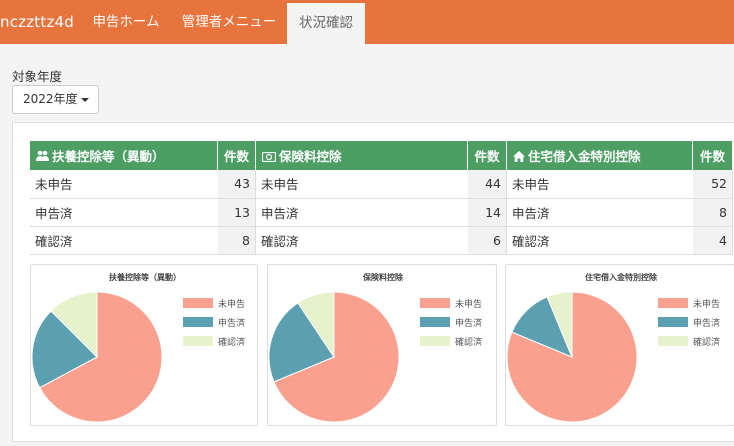 This screenshot has height=446, width=734. Describe the element at coordinates (50, 99) in the screenshot. I see `year-select-value: 2022年度` at that location.